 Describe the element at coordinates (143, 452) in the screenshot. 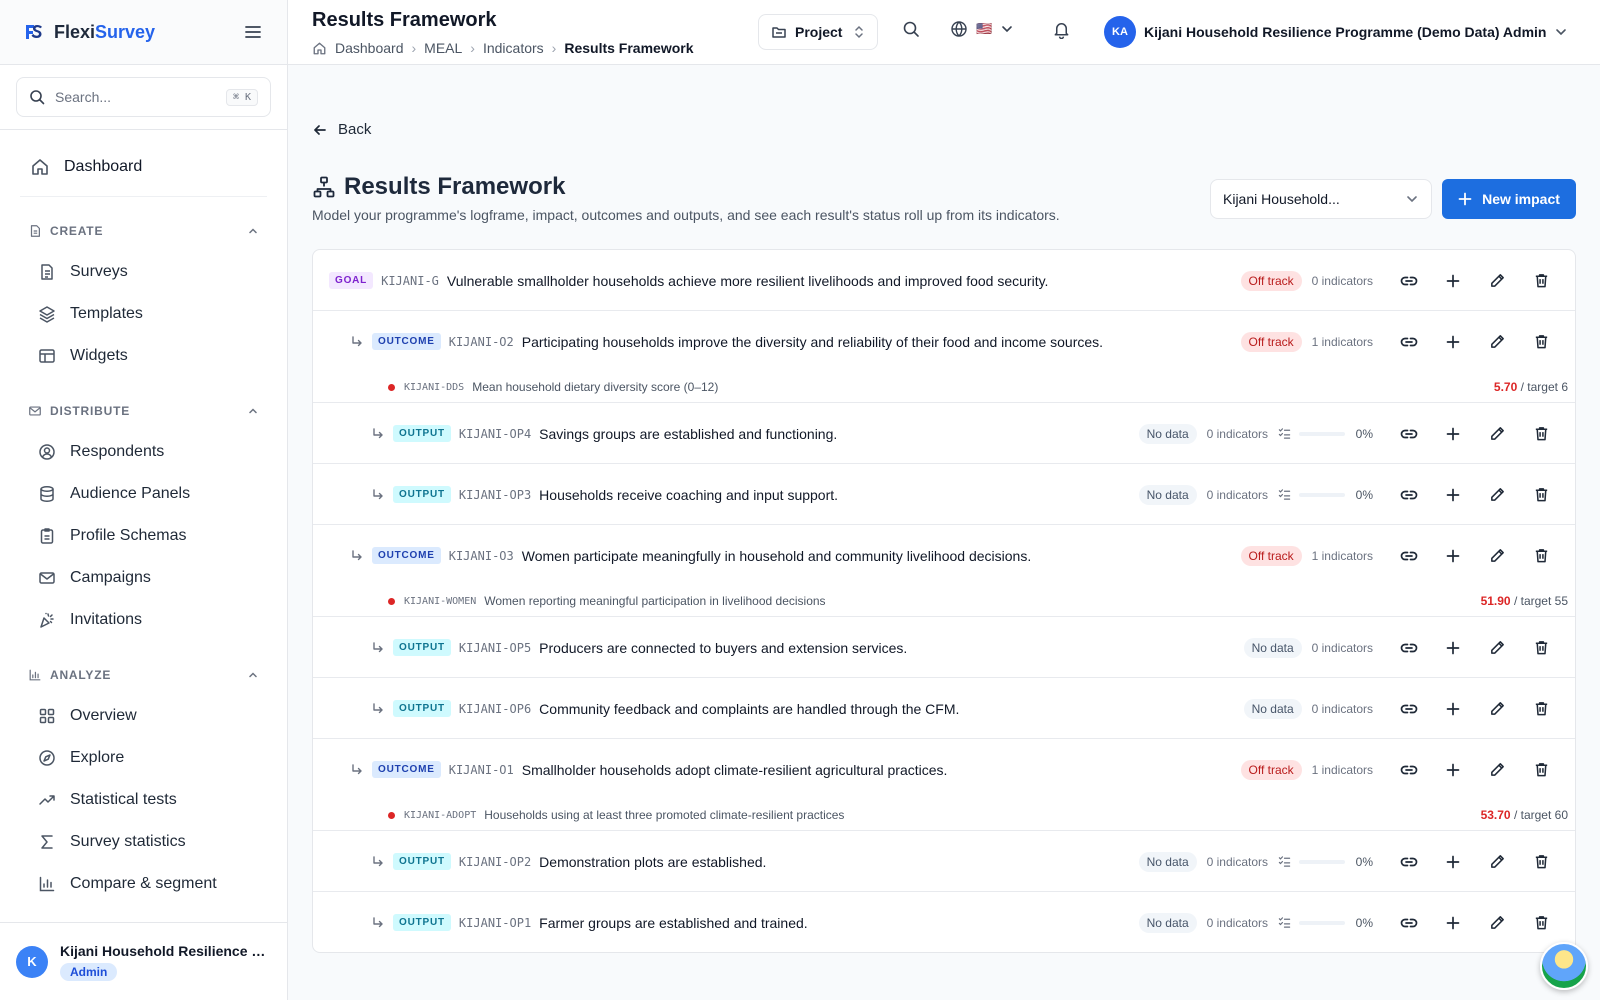

I see `sidebar-item-respondents: Respondents` at that location.